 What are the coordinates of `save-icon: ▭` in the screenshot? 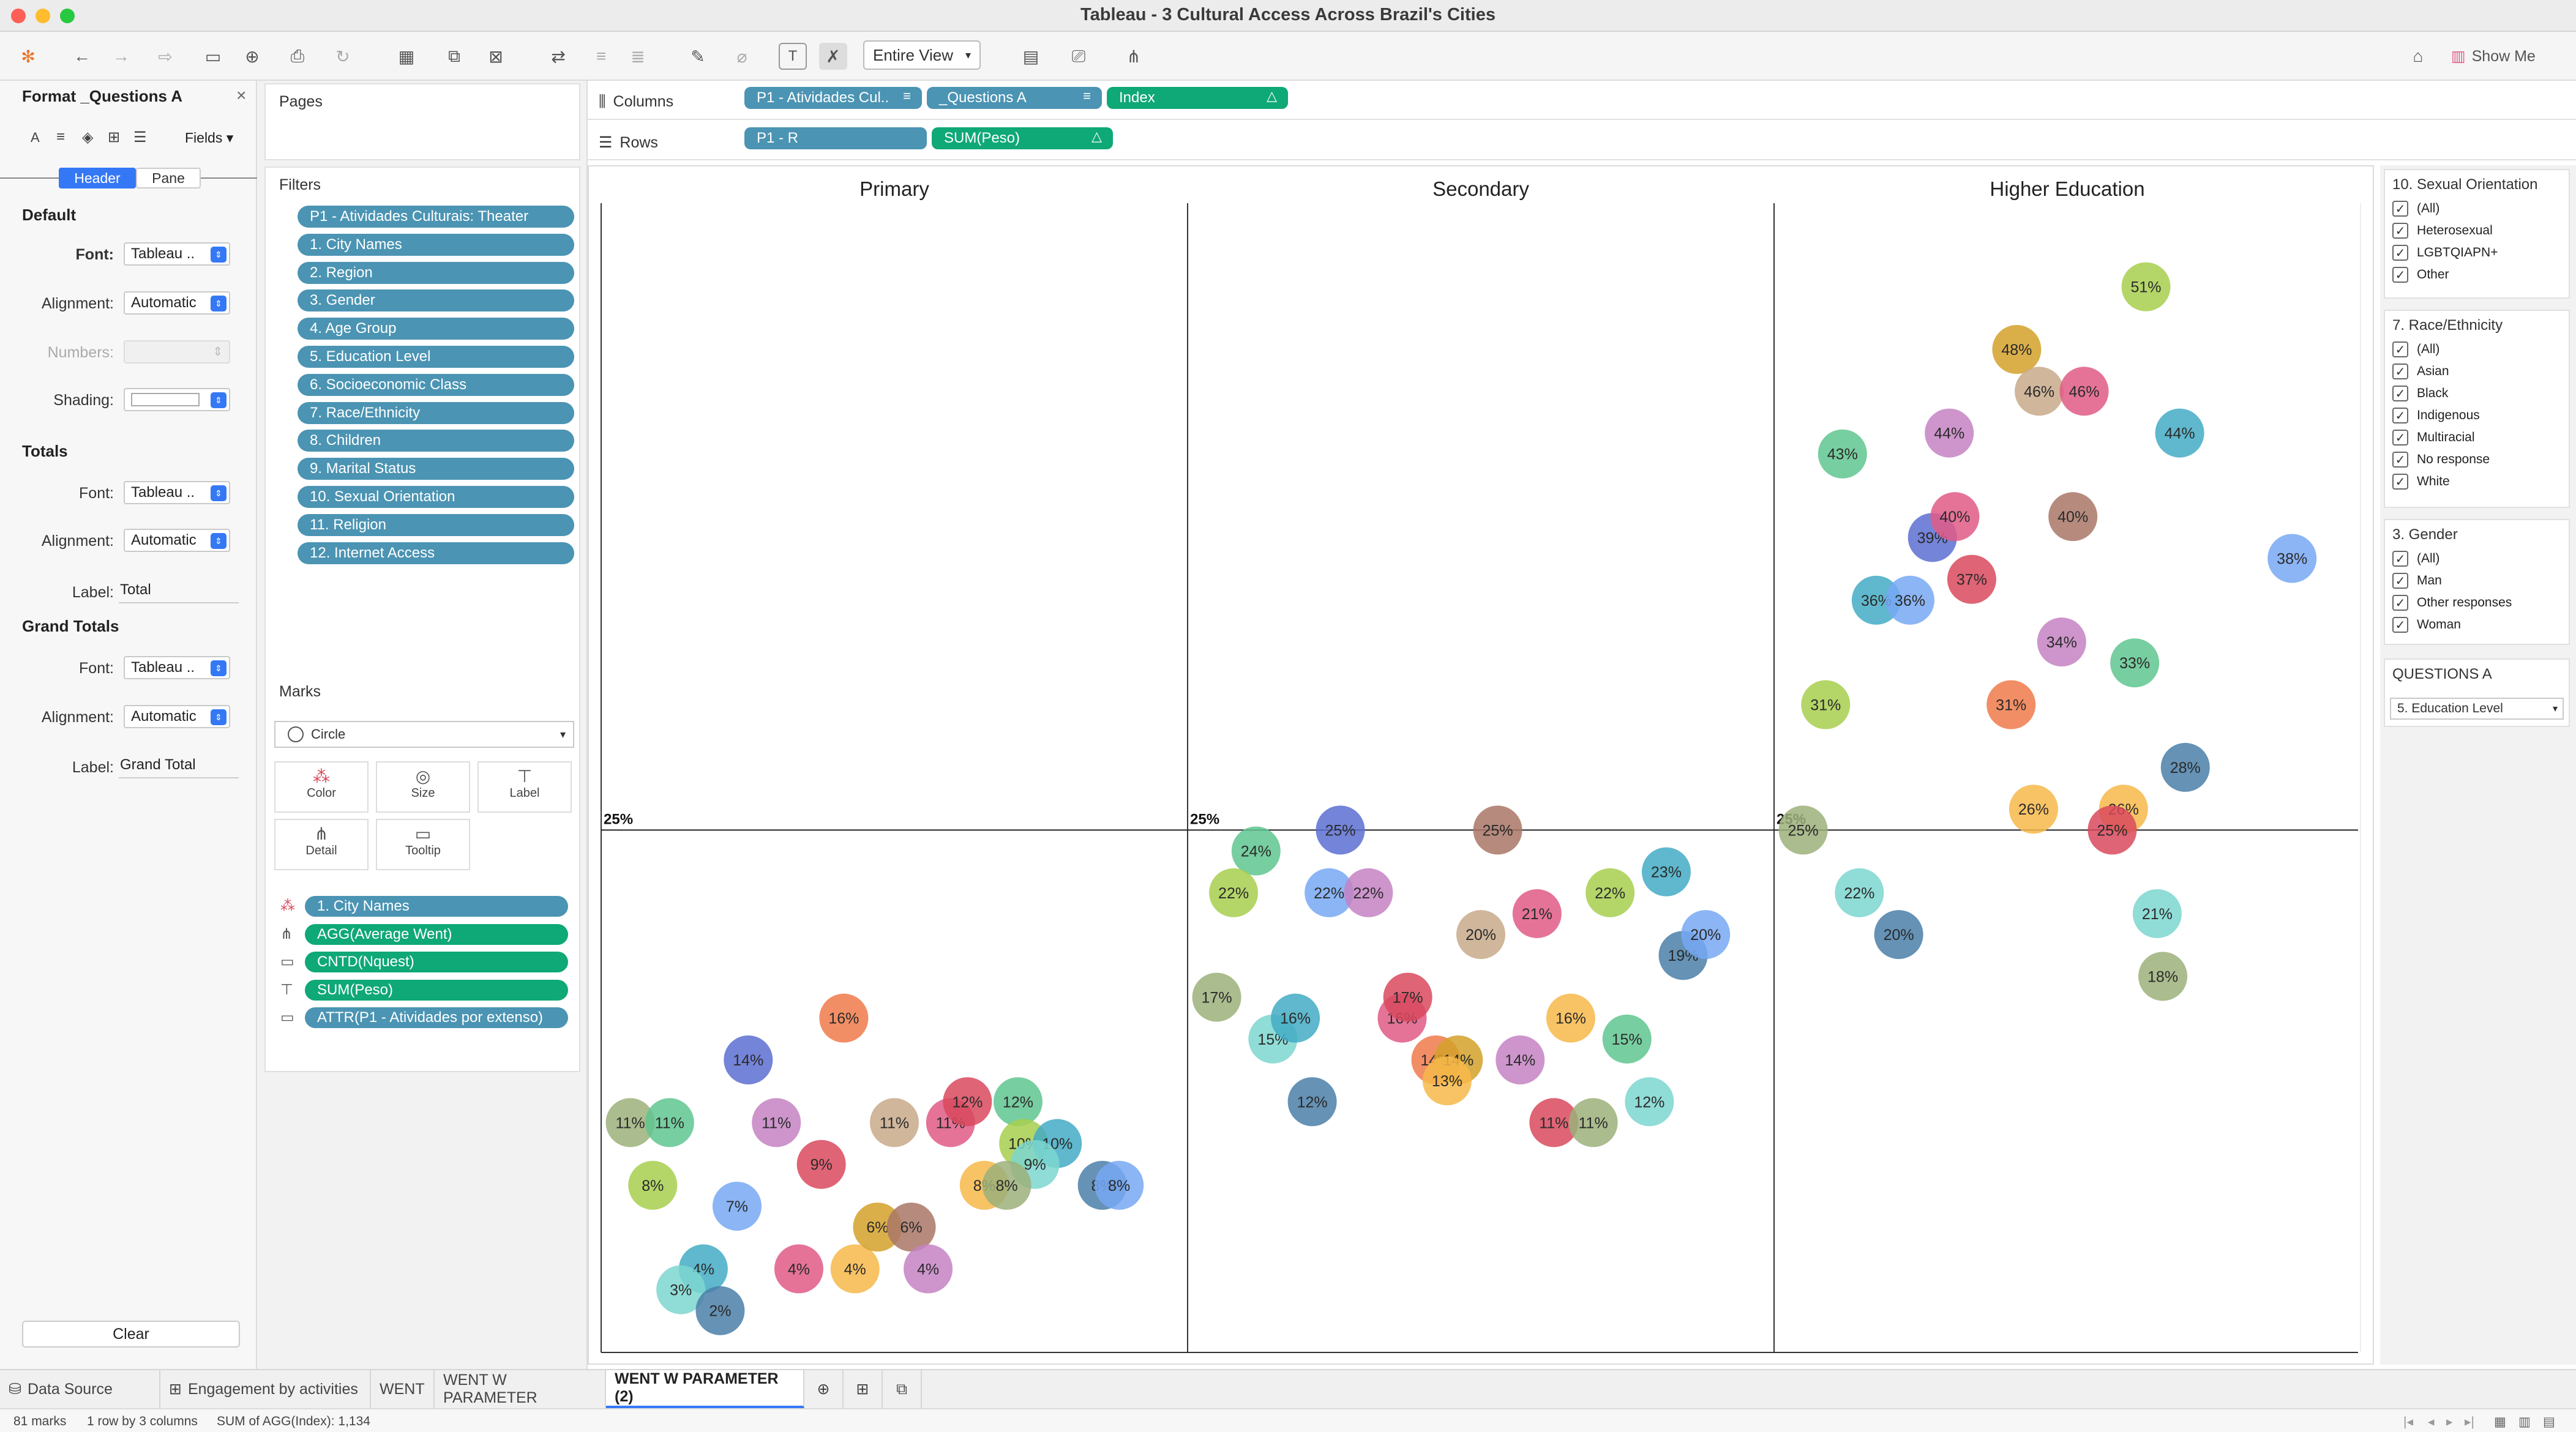 It's located at (214, 57).